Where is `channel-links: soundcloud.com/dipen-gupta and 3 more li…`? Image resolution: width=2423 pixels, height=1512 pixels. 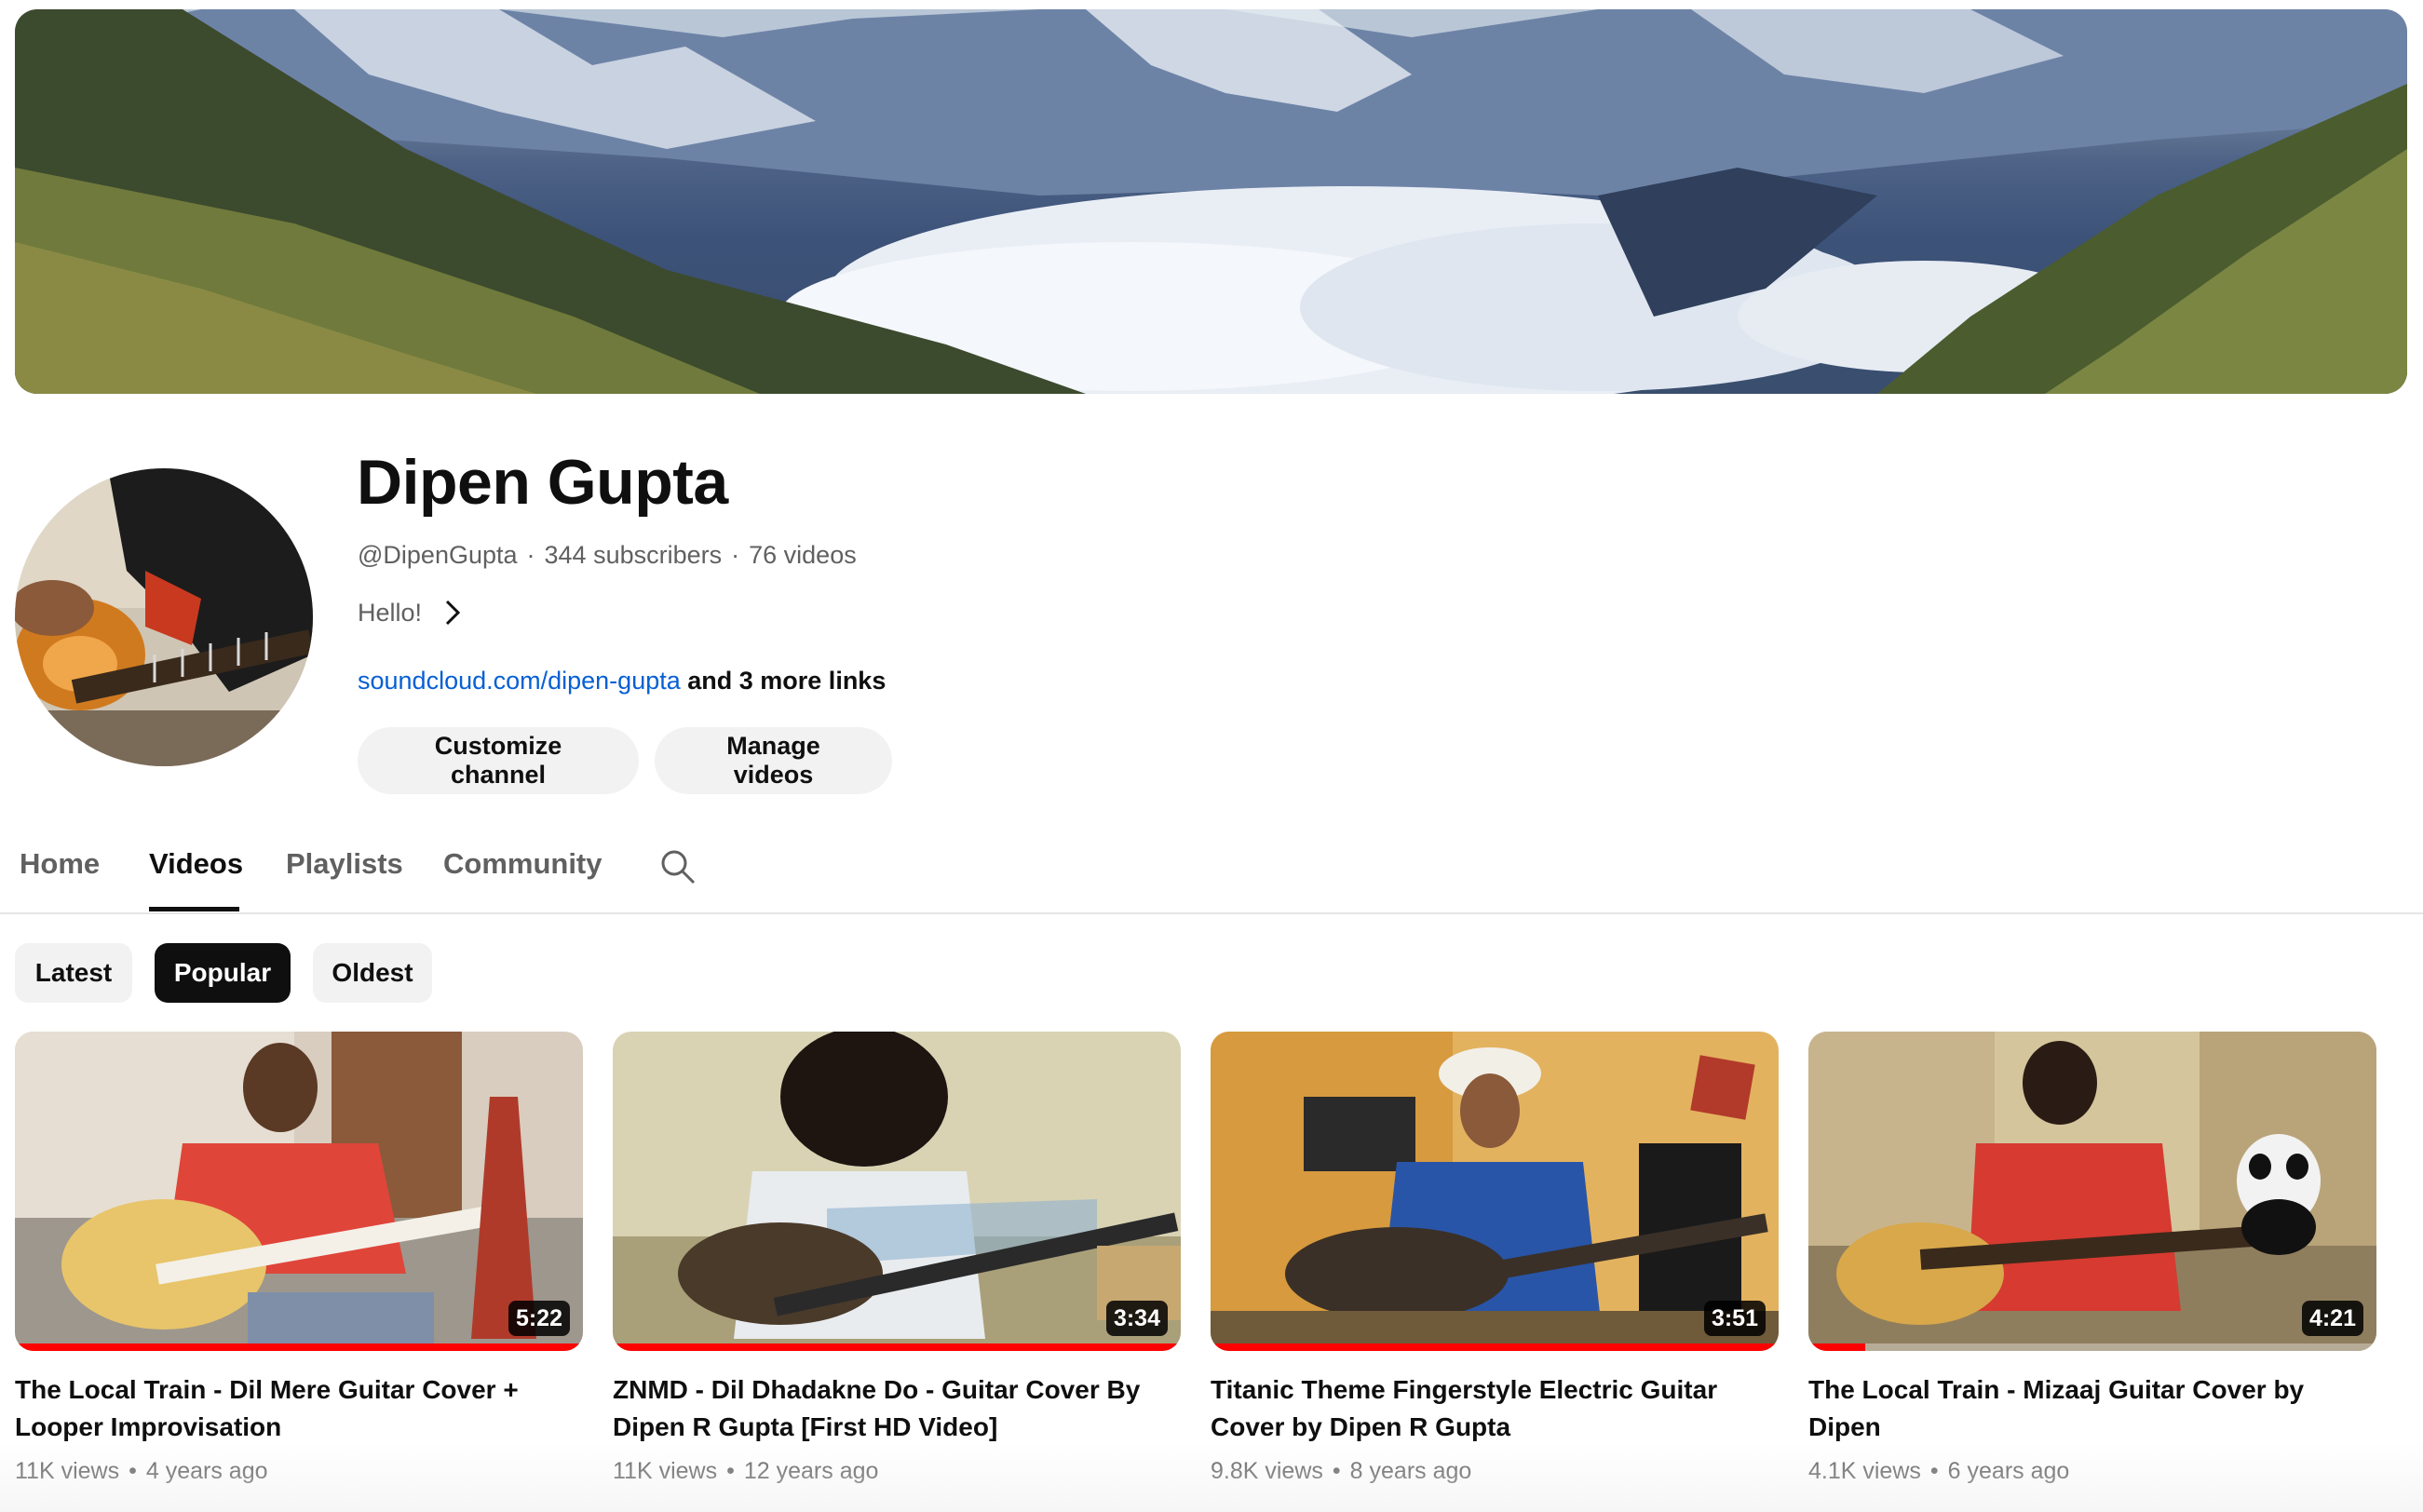 channel-links: soundcloud.com/dipen-gupta and 3 more li… is located at coordinates (622, 681).